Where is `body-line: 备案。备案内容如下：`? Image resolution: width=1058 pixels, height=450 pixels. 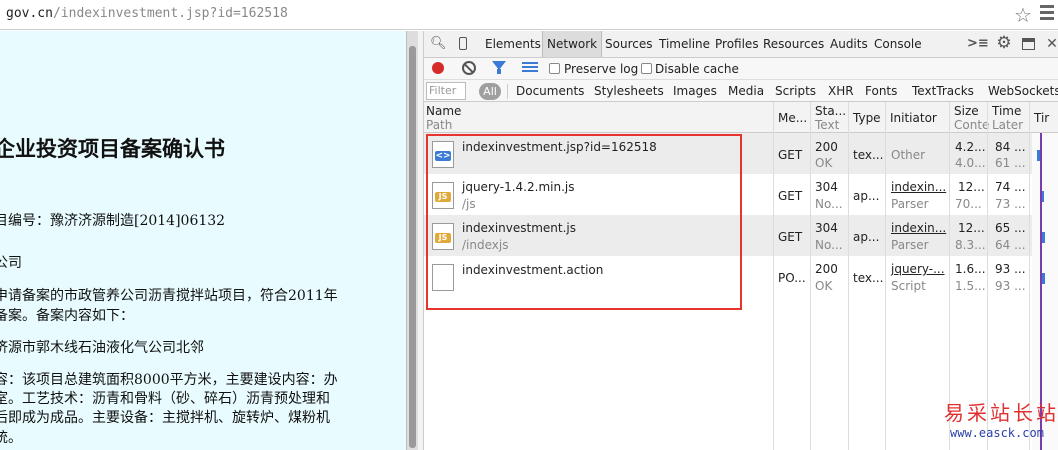 body-line: 备案。备案内容如下： is located at coordinates (67, 316).